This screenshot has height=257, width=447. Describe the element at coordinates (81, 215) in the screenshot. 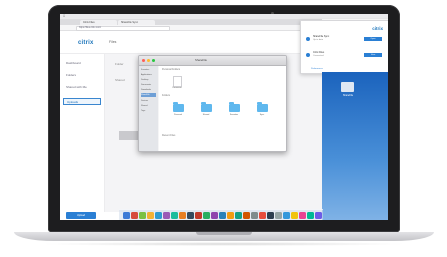

I see `upload-button: Upload` at that location.